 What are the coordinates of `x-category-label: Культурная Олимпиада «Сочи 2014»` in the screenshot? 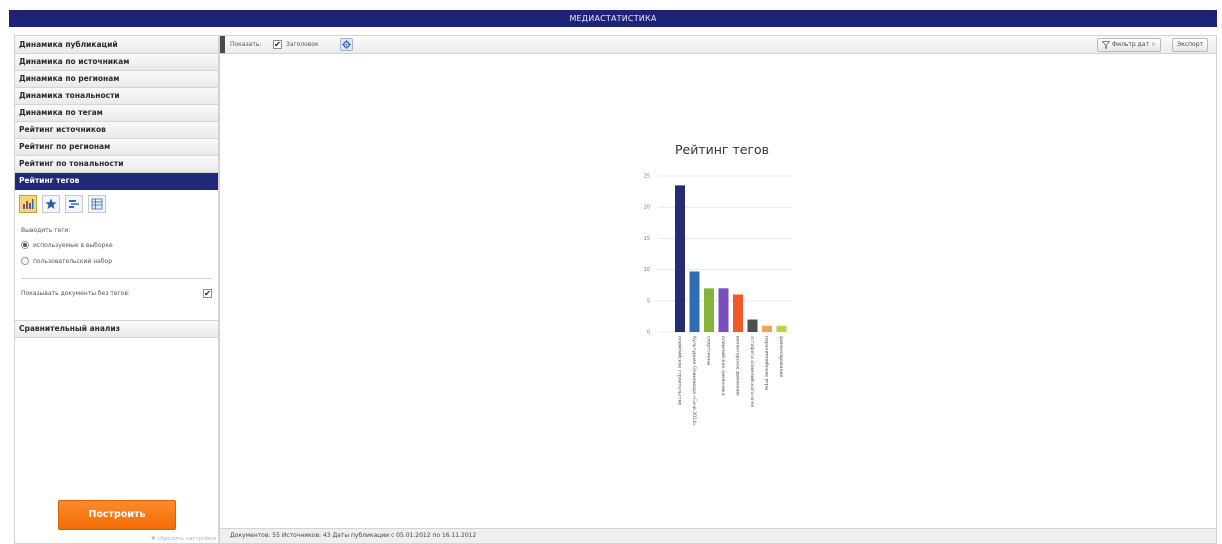 It's located at (694, 381).